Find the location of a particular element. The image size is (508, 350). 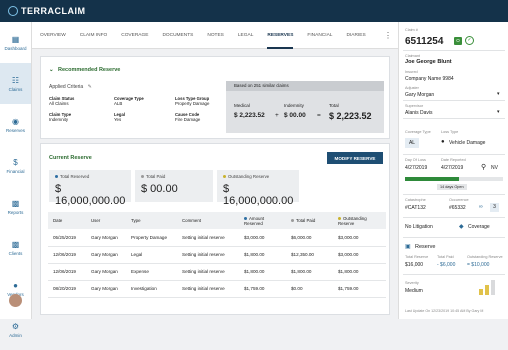

sidebar-item-clients: ▩ Clients is located at coordinates (15, 247).